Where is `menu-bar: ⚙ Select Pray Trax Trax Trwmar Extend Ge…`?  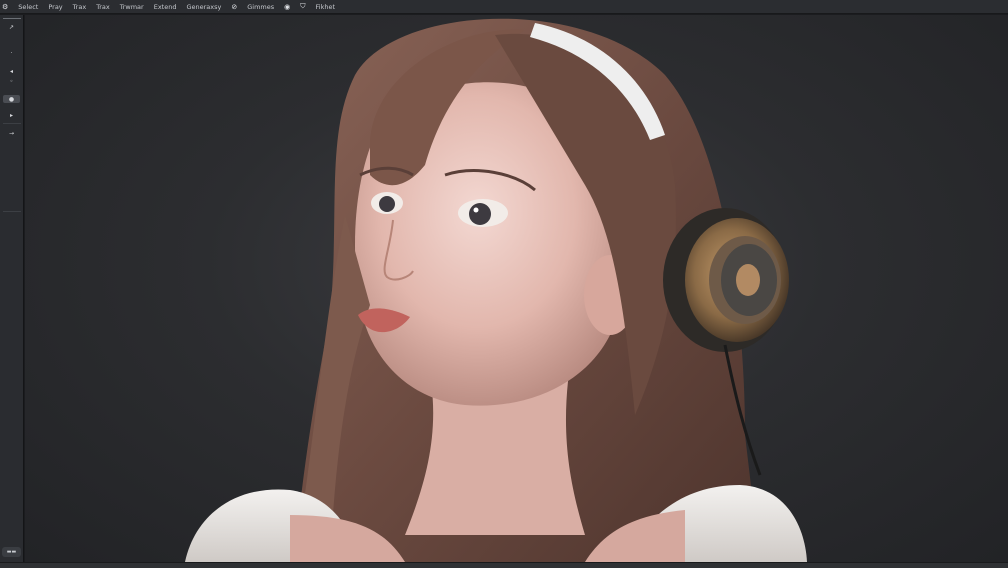 menu-bar: ⚙ Select Pray Trax Trax Trwmar Extend Ge… is located at coordinates (504, 7).